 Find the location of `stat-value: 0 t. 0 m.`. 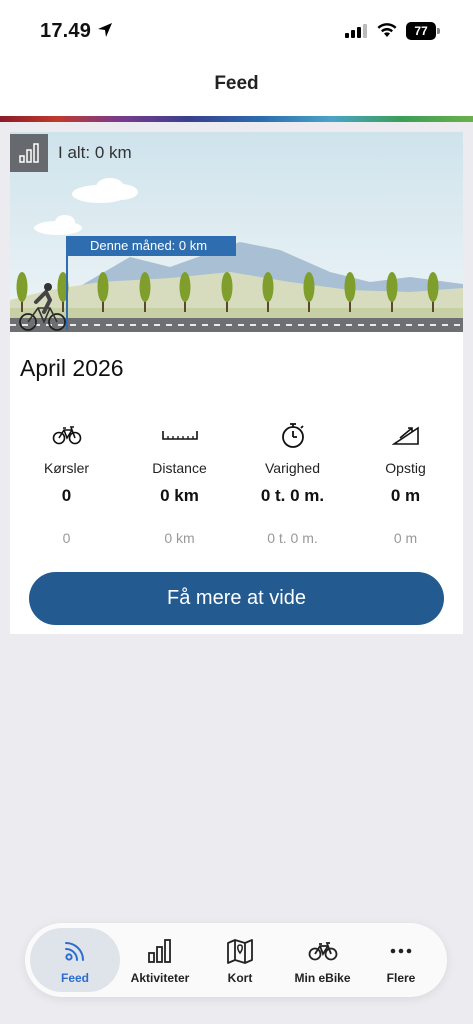

stat-value: 0 t. 0 m. is located at coordinates (292, 495).